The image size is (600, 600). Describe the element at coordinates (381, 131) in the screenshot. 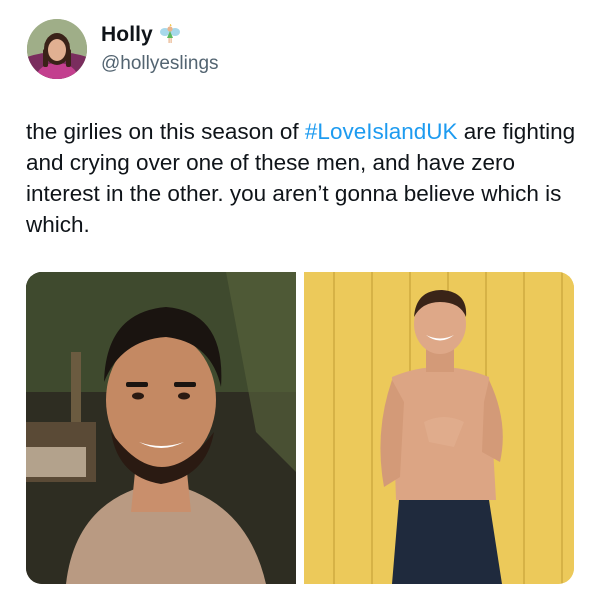

I see `hashtag-link: #LoveIslandUK` at that location.